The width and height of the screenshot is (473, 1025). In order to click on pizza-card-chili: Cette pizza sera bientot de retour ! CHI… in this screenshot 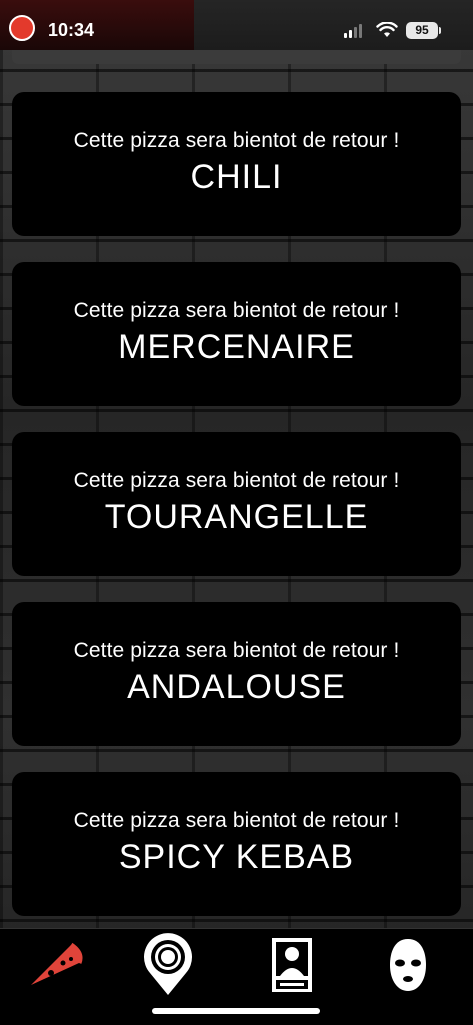, I will do `click(236, 164)`.